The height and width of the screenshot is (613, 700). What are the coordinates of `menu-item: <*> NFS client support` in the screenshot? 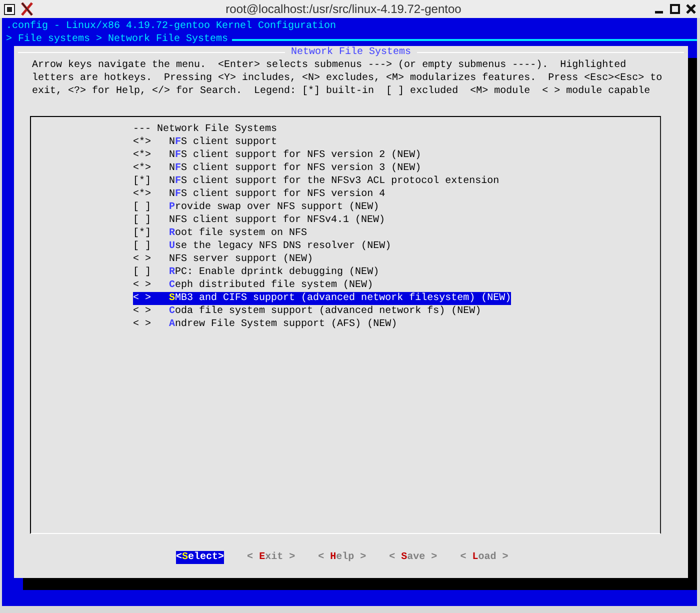 It's located at (205, 142).